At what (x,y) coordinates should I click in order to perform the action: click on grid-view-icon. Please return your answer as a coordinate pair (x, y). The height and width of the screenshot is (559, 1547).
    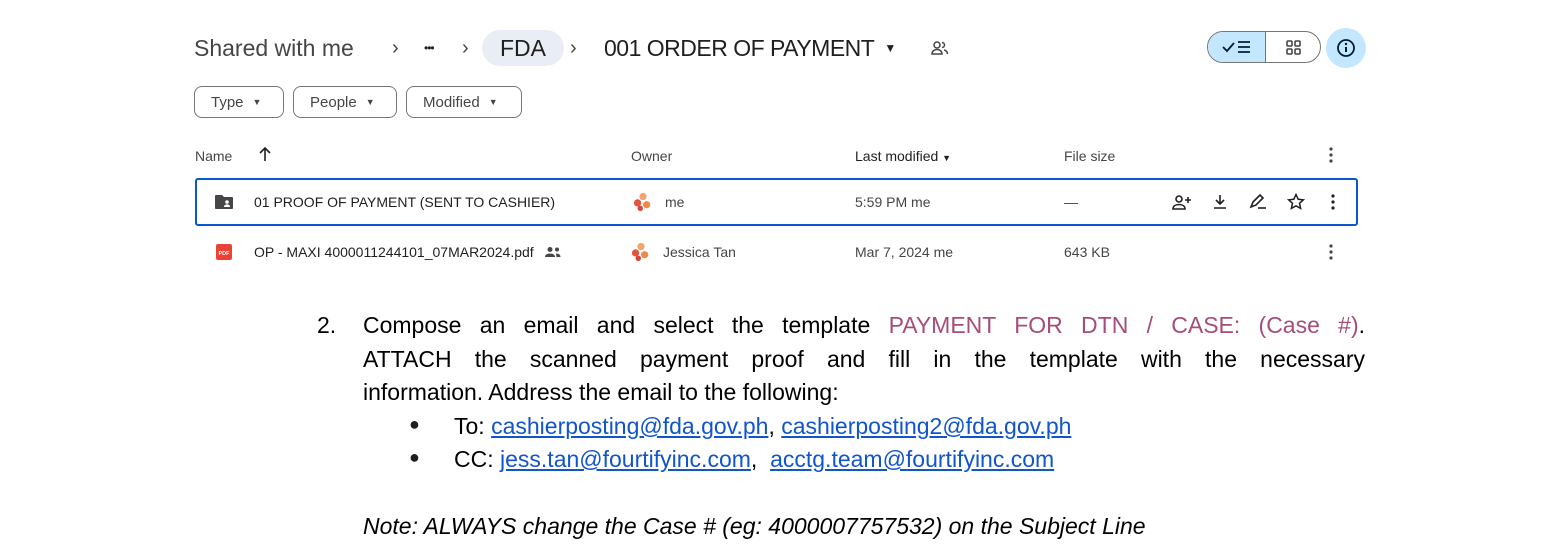
    Looking at the image, I should click on (1293, 47).